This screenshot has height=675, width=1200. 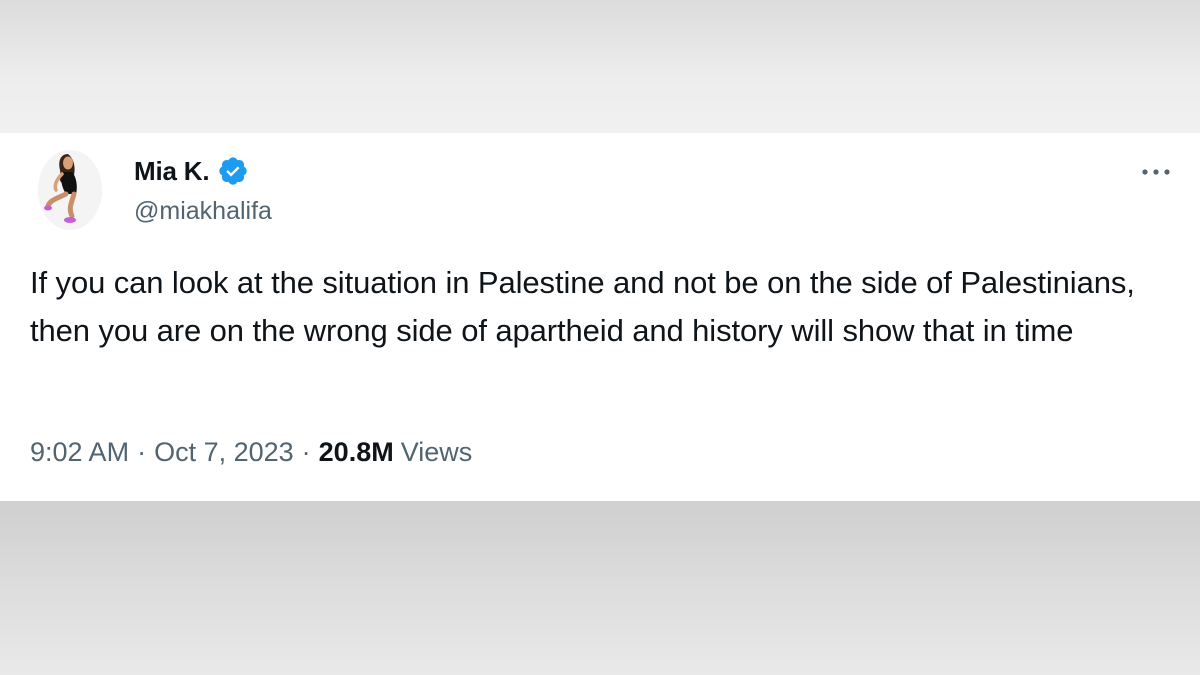 I want to click on tweet-metadata: 9:02 AM · Oct 7, 2023 · 20.8M Views, so click(x=251, y=452).